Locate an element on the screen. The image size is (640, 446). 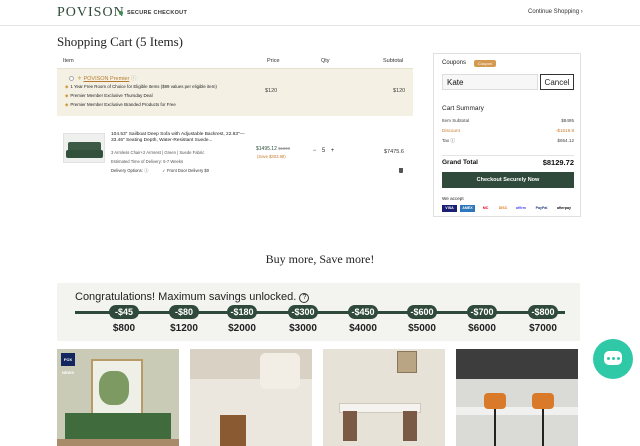
afterpay-icon: afterpay is located at coordinates (564, 208).